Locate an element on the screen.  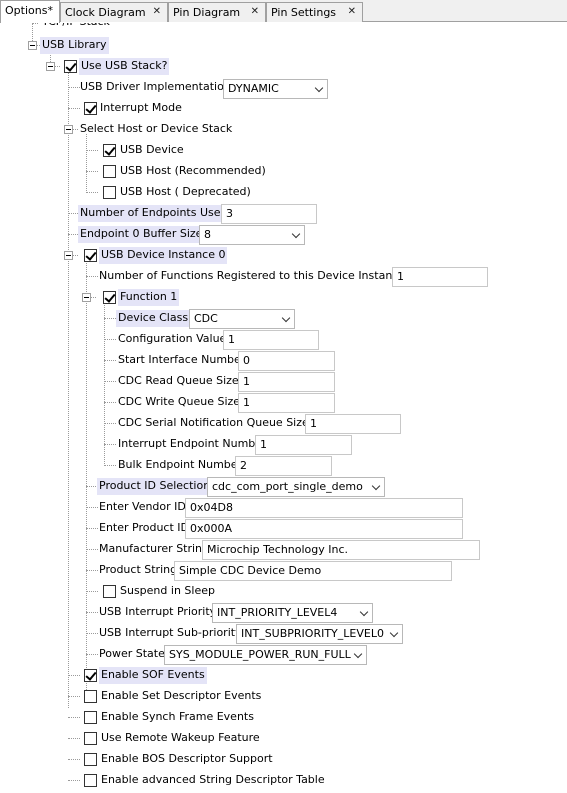
ep0-buffer-size-select: 8 is located at coordinates (252, 235).